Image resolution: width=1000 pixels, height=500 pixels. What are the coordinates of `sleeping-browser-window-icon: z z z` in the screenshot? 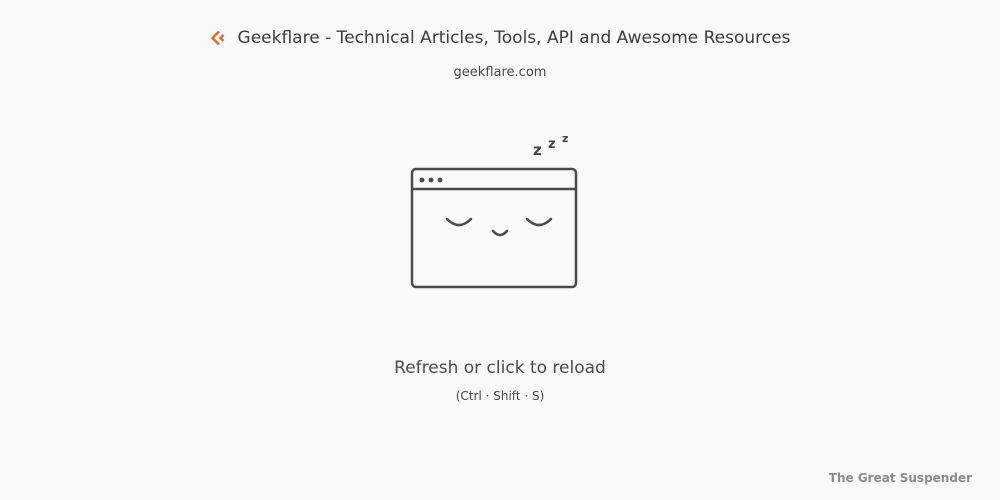 It's located at (495, 210).